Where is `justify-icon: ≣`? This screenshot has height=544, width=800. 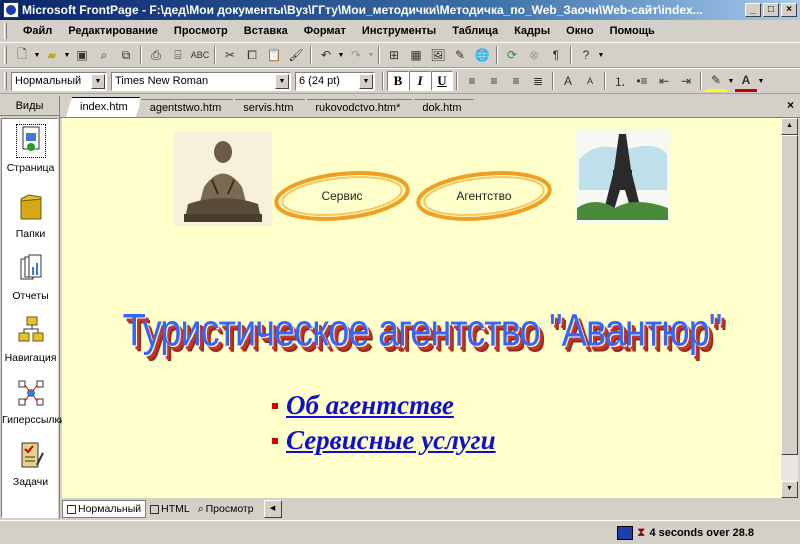 justify-icon: ≣ is located at coordinates (538, 81).